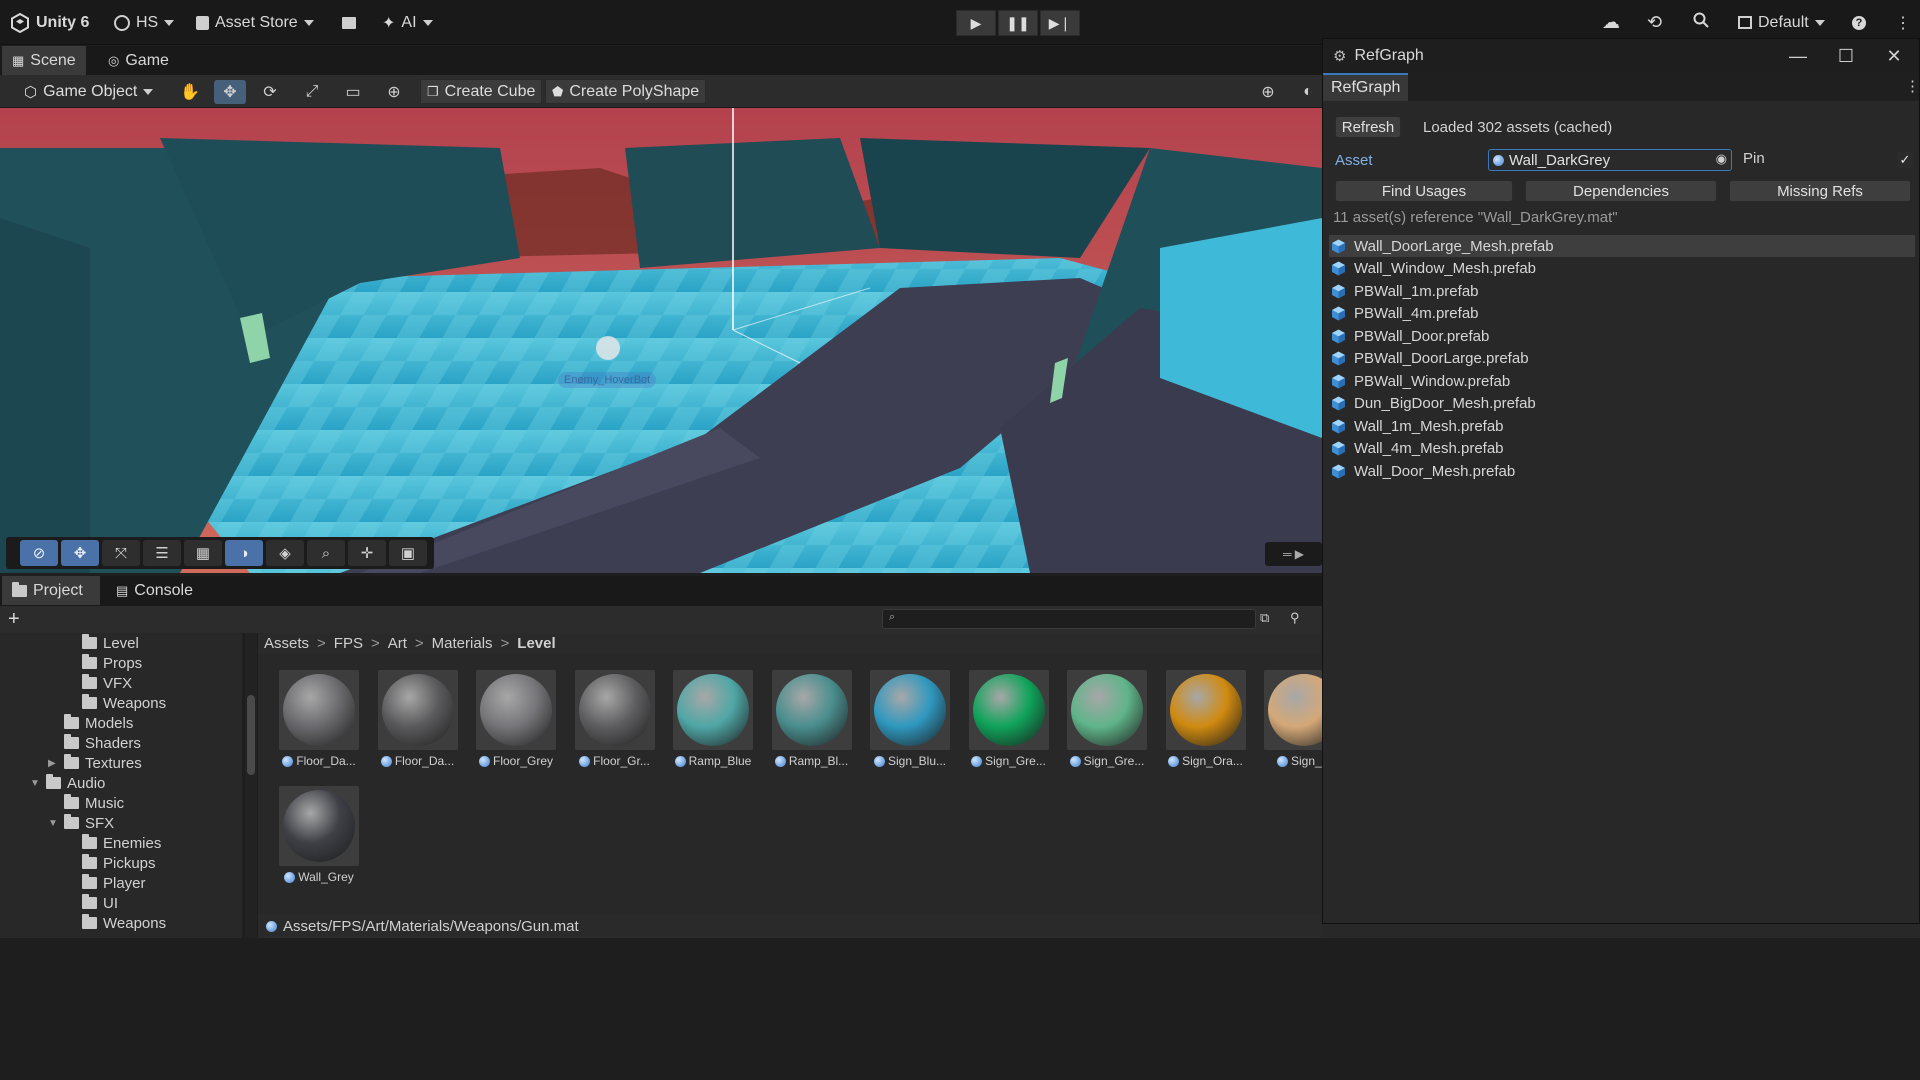  I want to click on tab-game: ◎ Game, so click(138, 60).